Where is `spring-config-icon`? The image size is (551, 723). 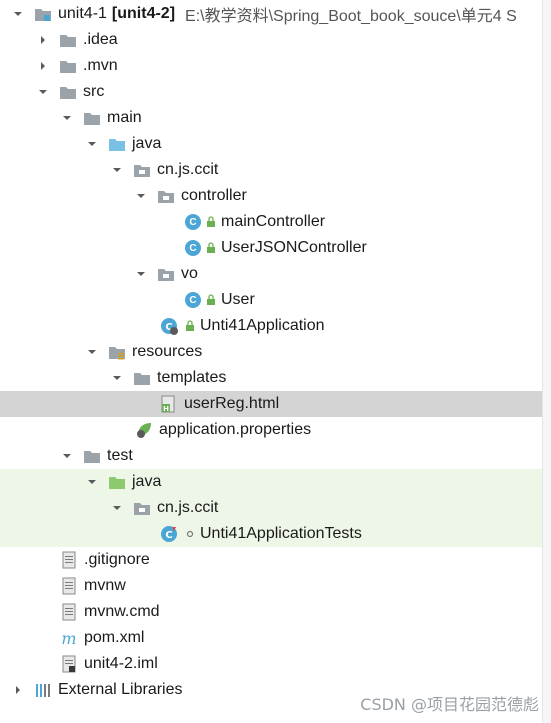 spring-config-icon is located at coordinates (144, 430).